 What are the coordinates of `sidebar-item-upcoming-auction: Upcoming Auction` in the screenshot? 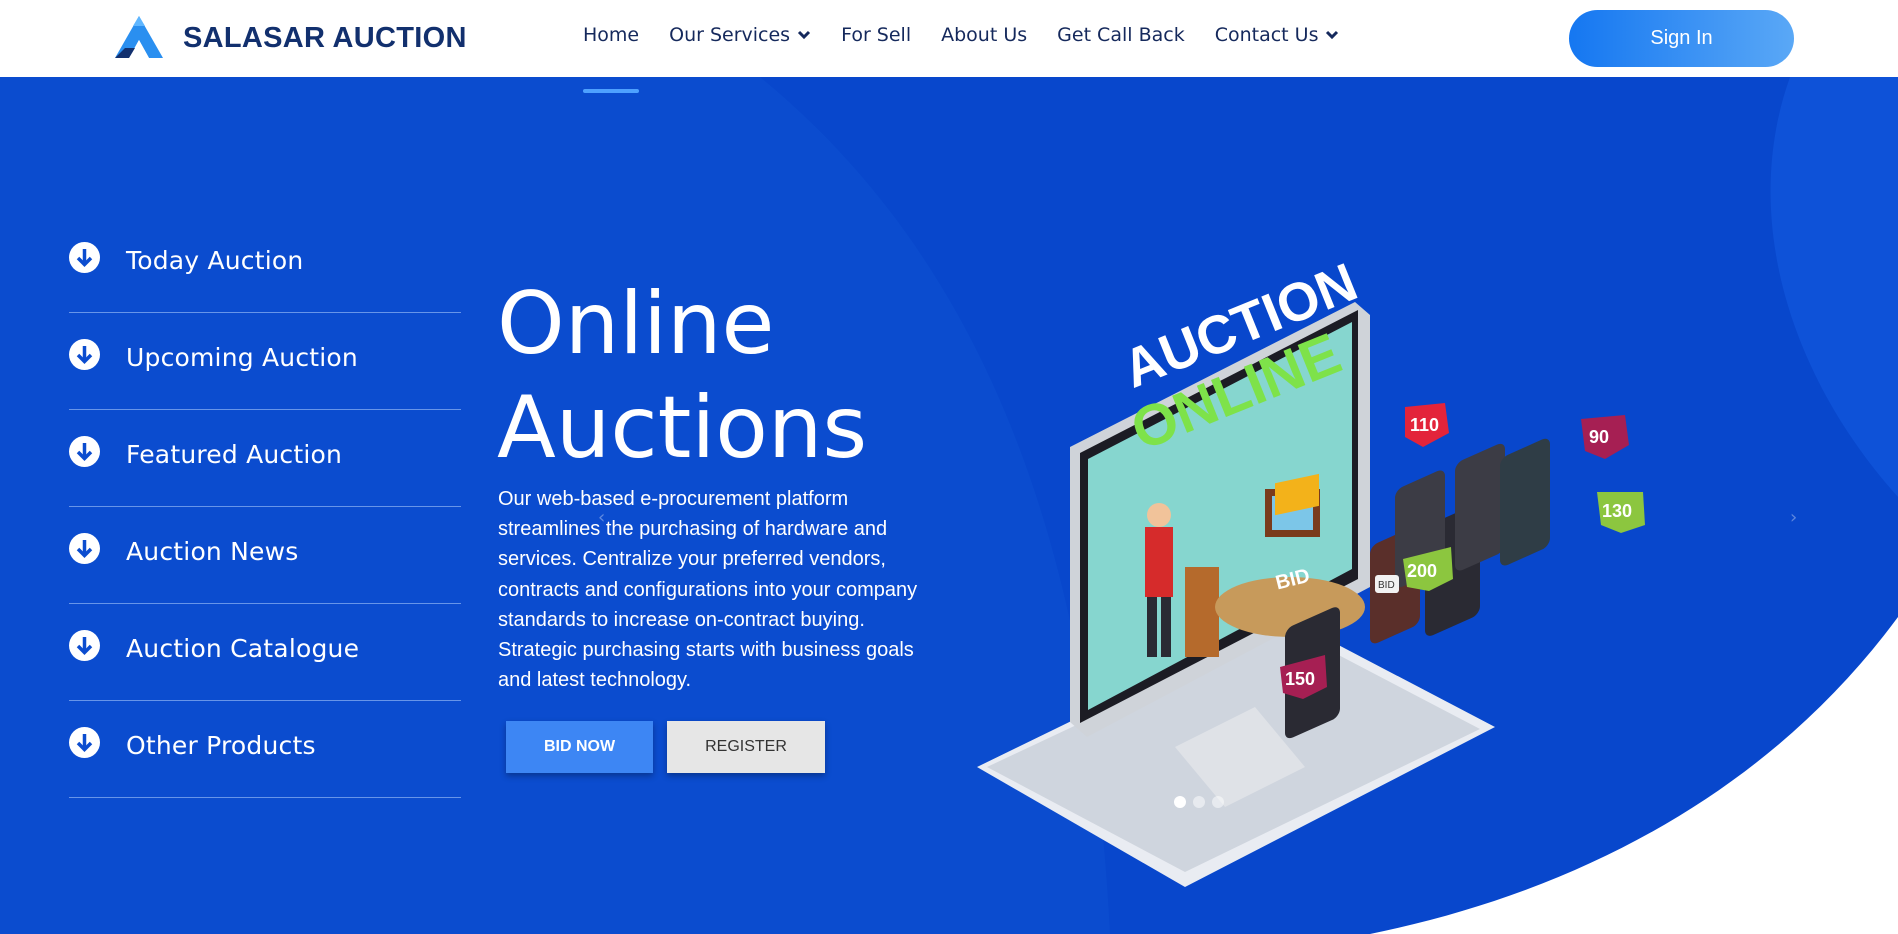 It's located at (265, 362).